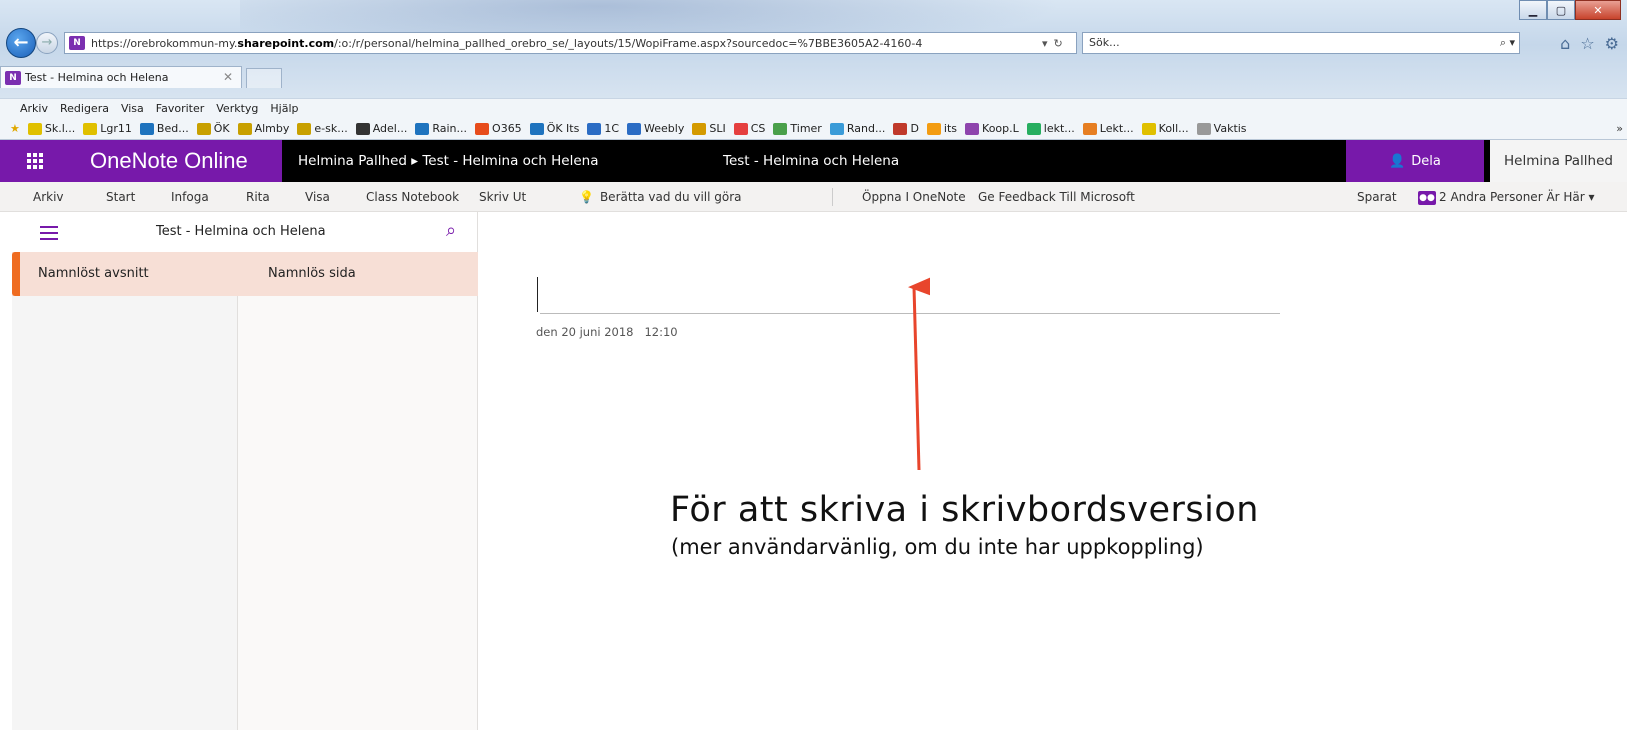 The width and height of the screenshot is (1627, 730). Describe the element at coordinates (1000, 128) in the screenshot. I see `favorite-label: Koop.L` at that location.